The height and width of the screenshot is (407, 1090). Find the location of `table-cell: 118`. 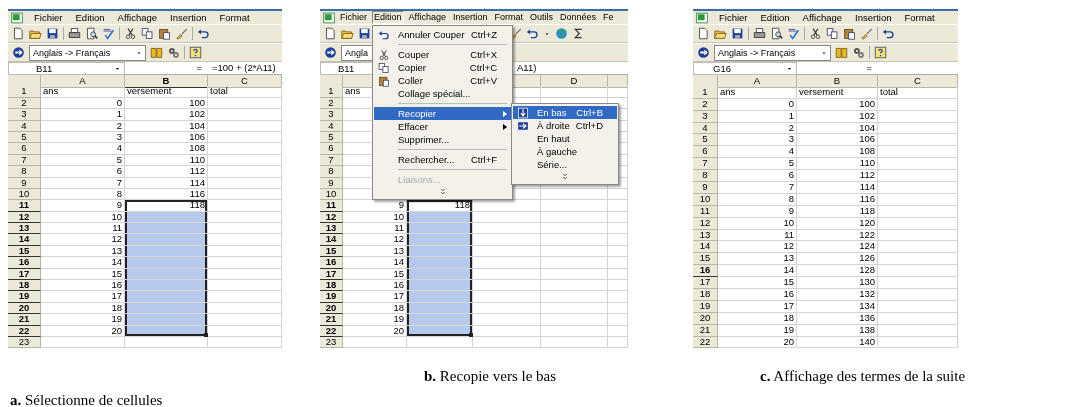

table-cell: 118 is located at coordinates (166, 206).